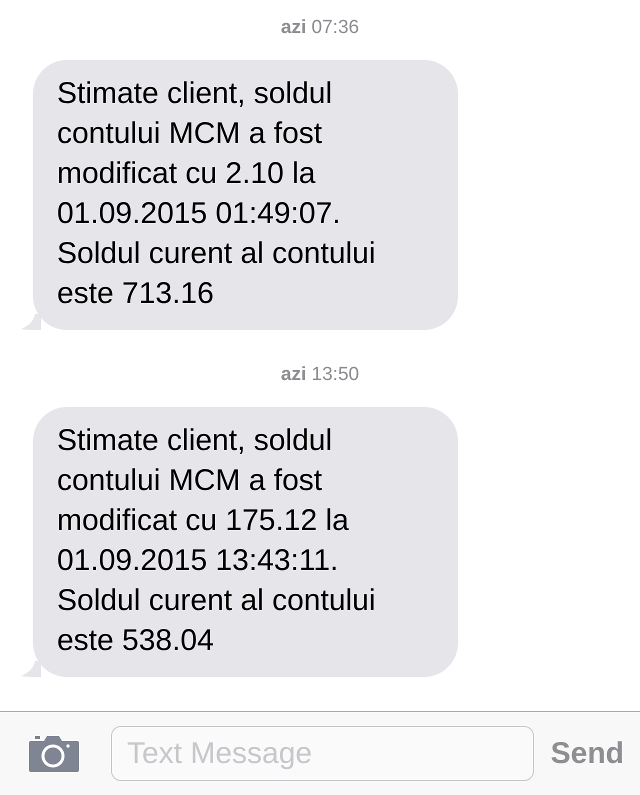 The height and width of the screenshot is (795, 640). What do you see at coordinates (320, 375) in the screenshot?
I see `message-timestamp: azi 13:50` at bounding box center [320, 375].